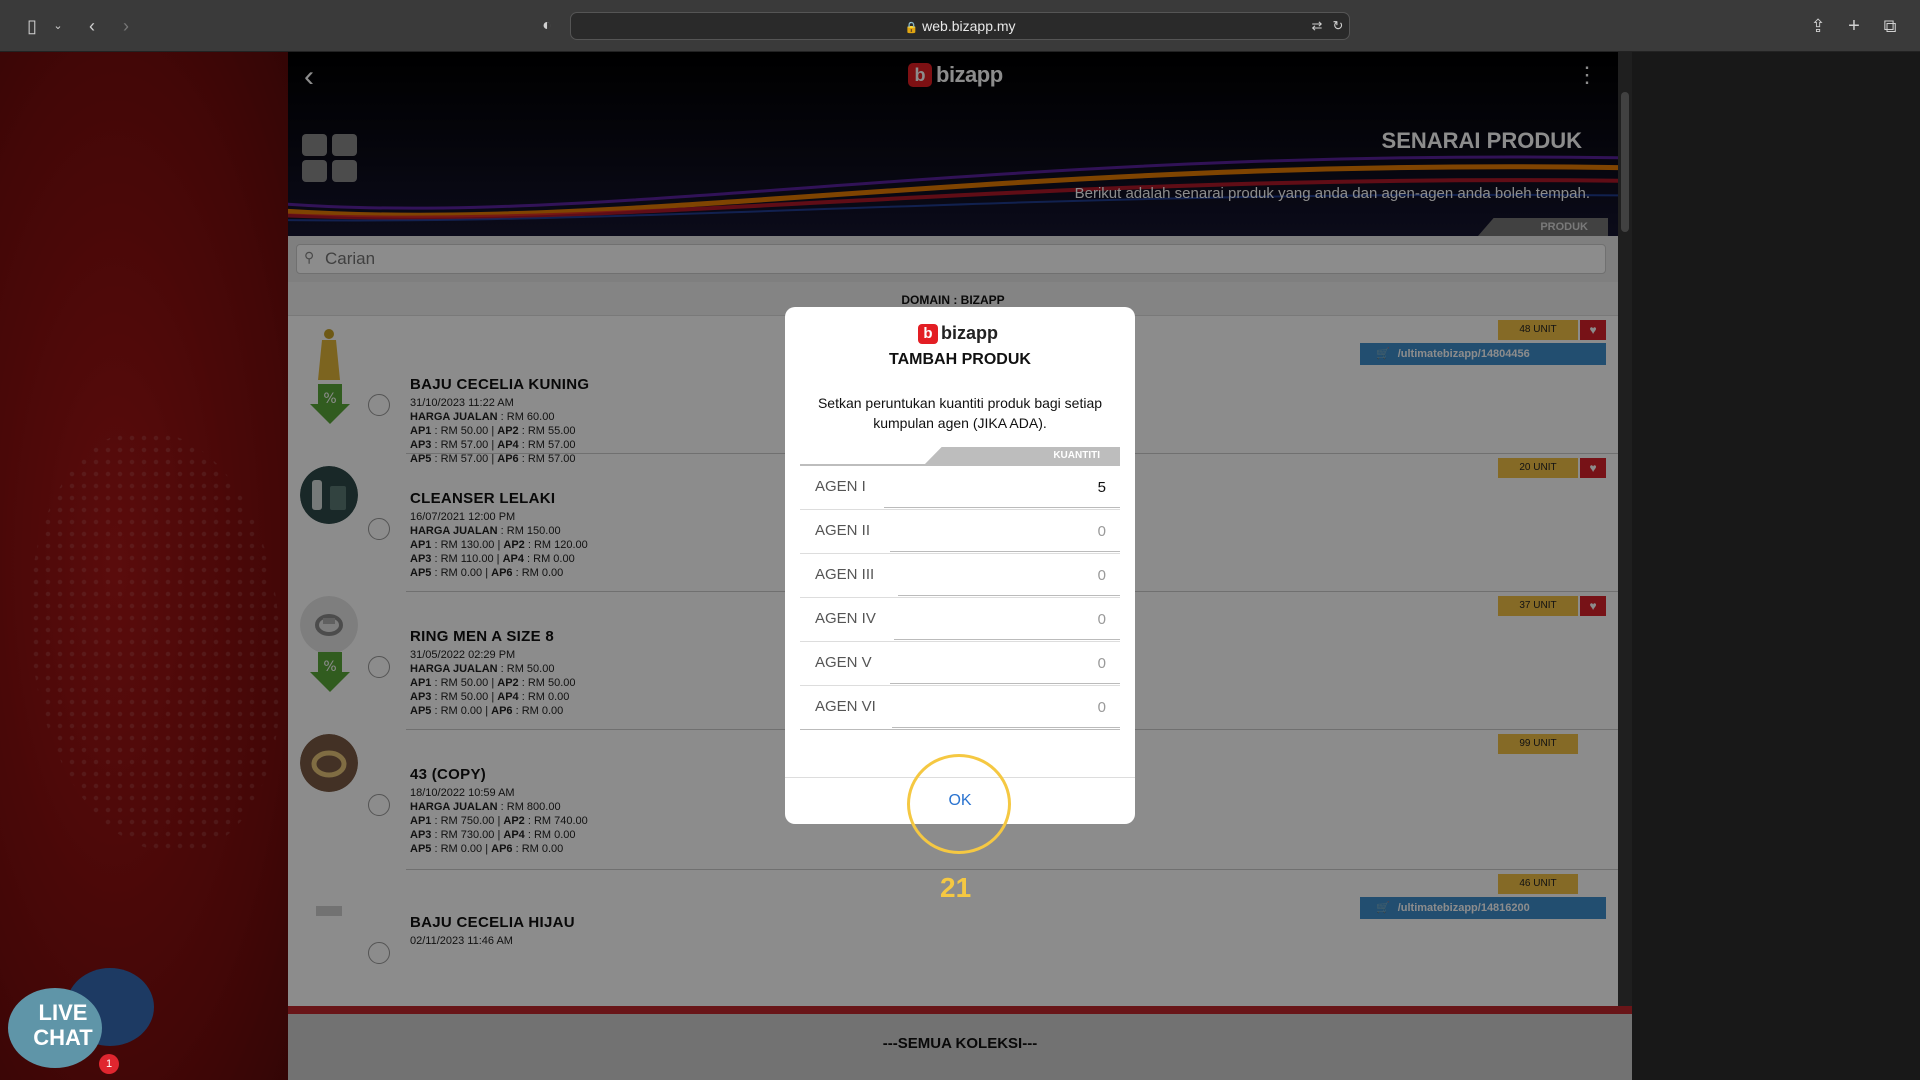 This screenshot has height=1080, width=1920. I want to click on modal-logo-text: bizapp, so click(969, 333).